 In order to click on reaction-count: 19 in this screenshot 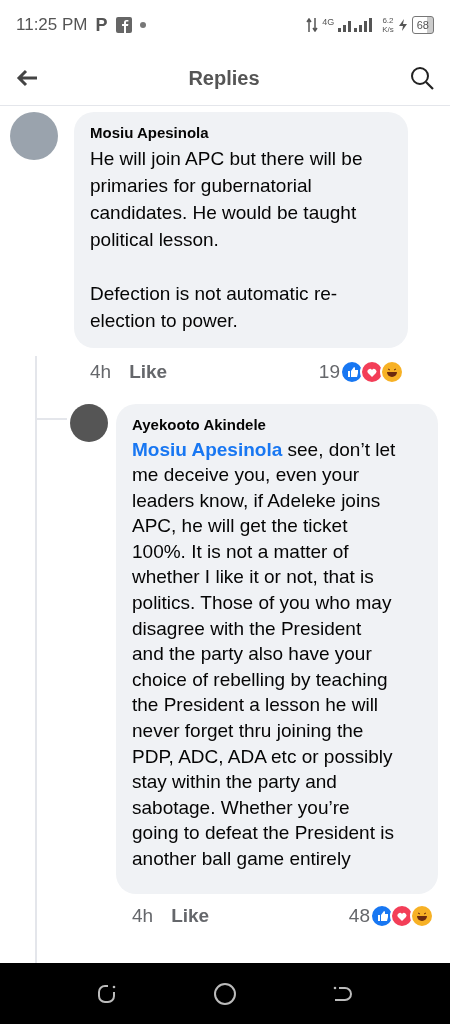, I will do `click(329, 371)`.